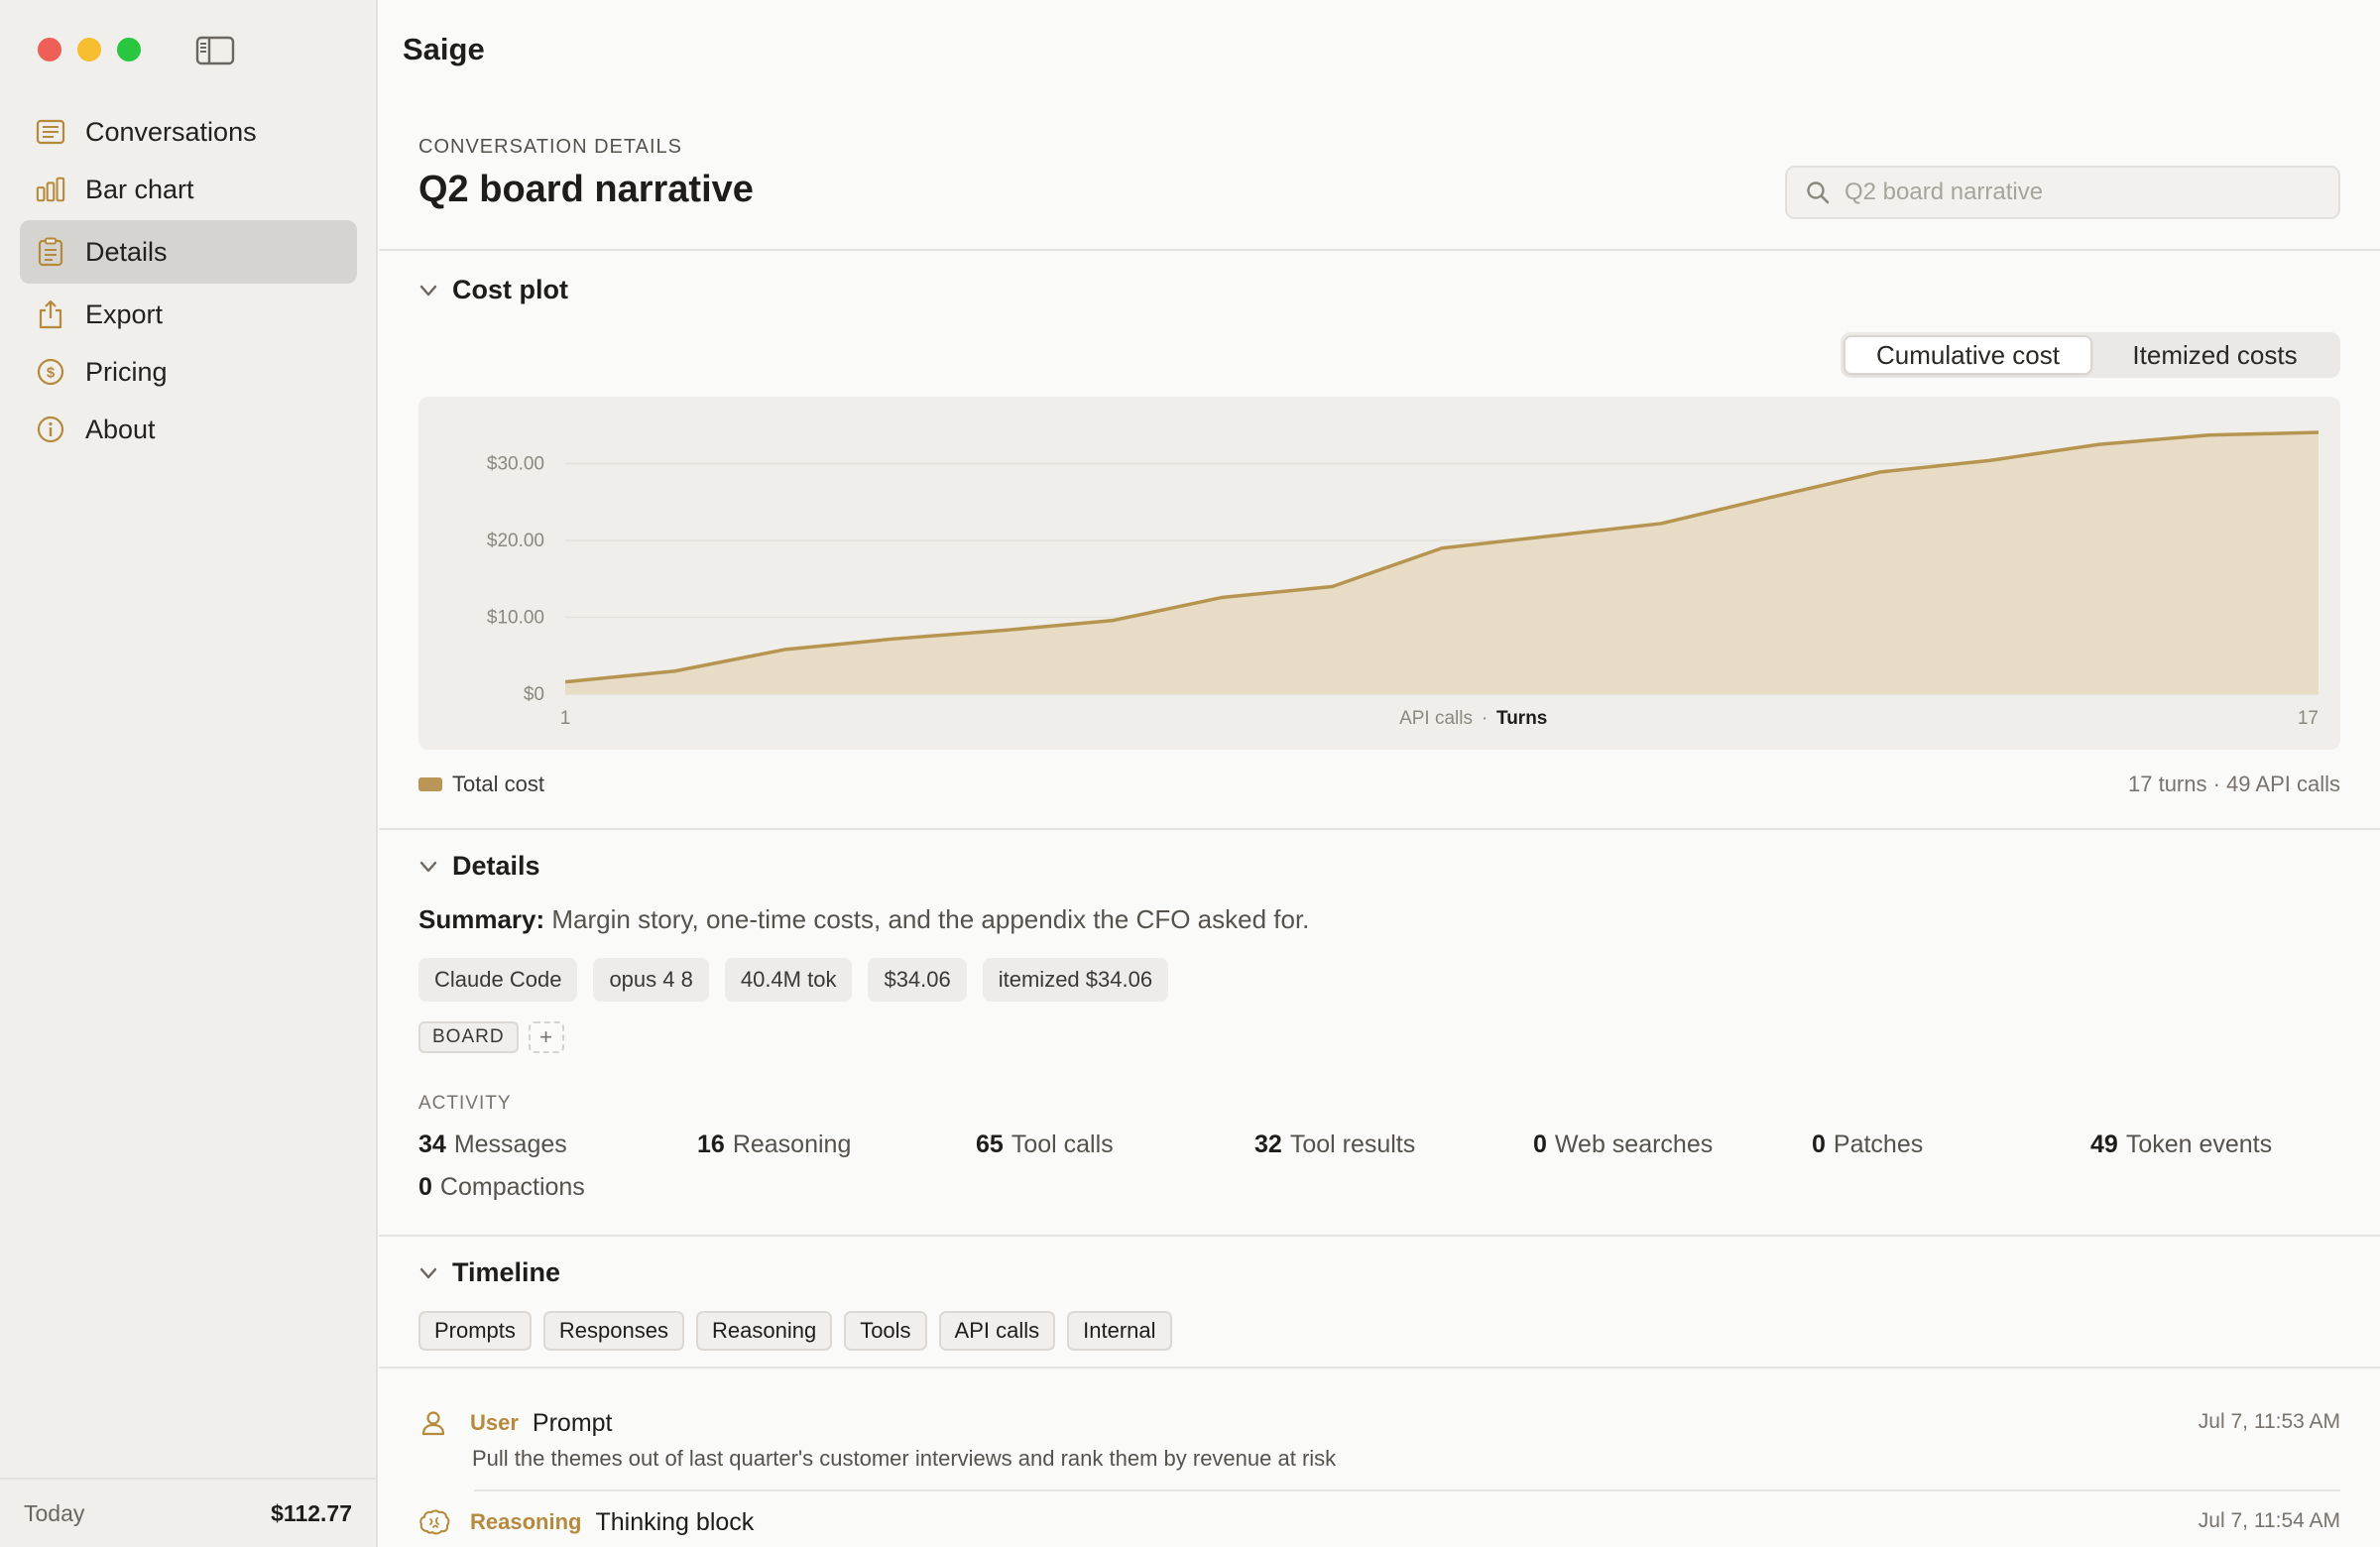 The height and width of the screenshot is (1547, 2380). I want to click on filter-api-calls: API calls, so click(997, 1331).